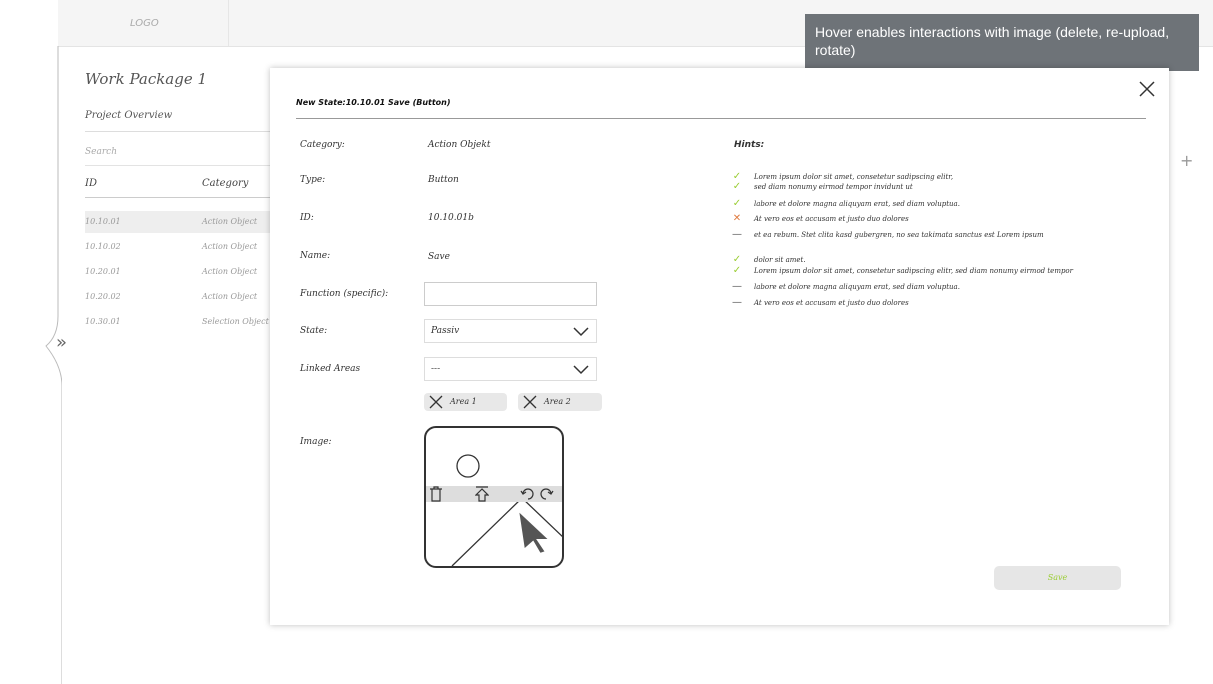 The height and width of the screenshot is (684, 1213). What do you see at coordinates (315, 256) in the screenshot?
I see `name-label: Name:` at bounding box center [315, 256].